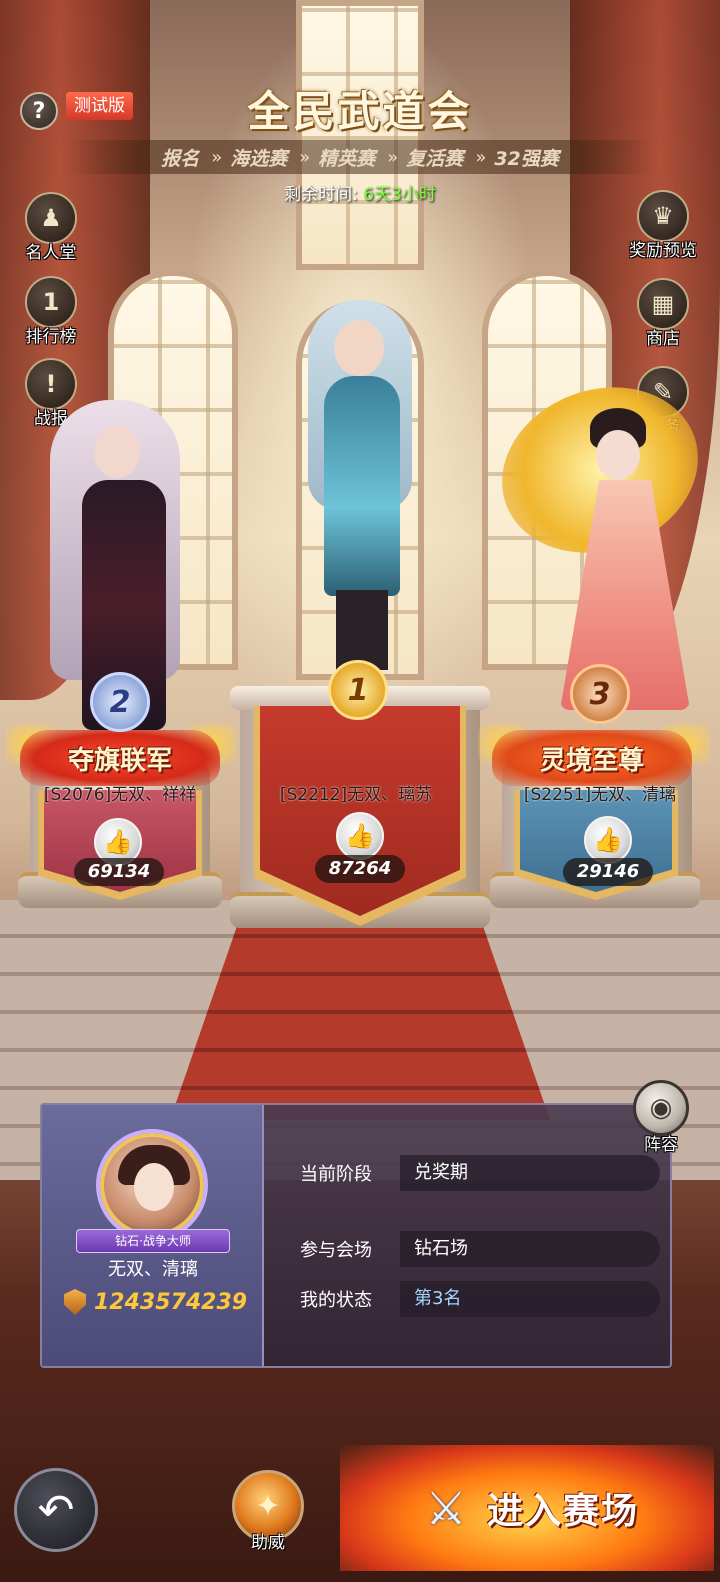  I want to click on podium-1-like-count: 87264, so click(360, 869).